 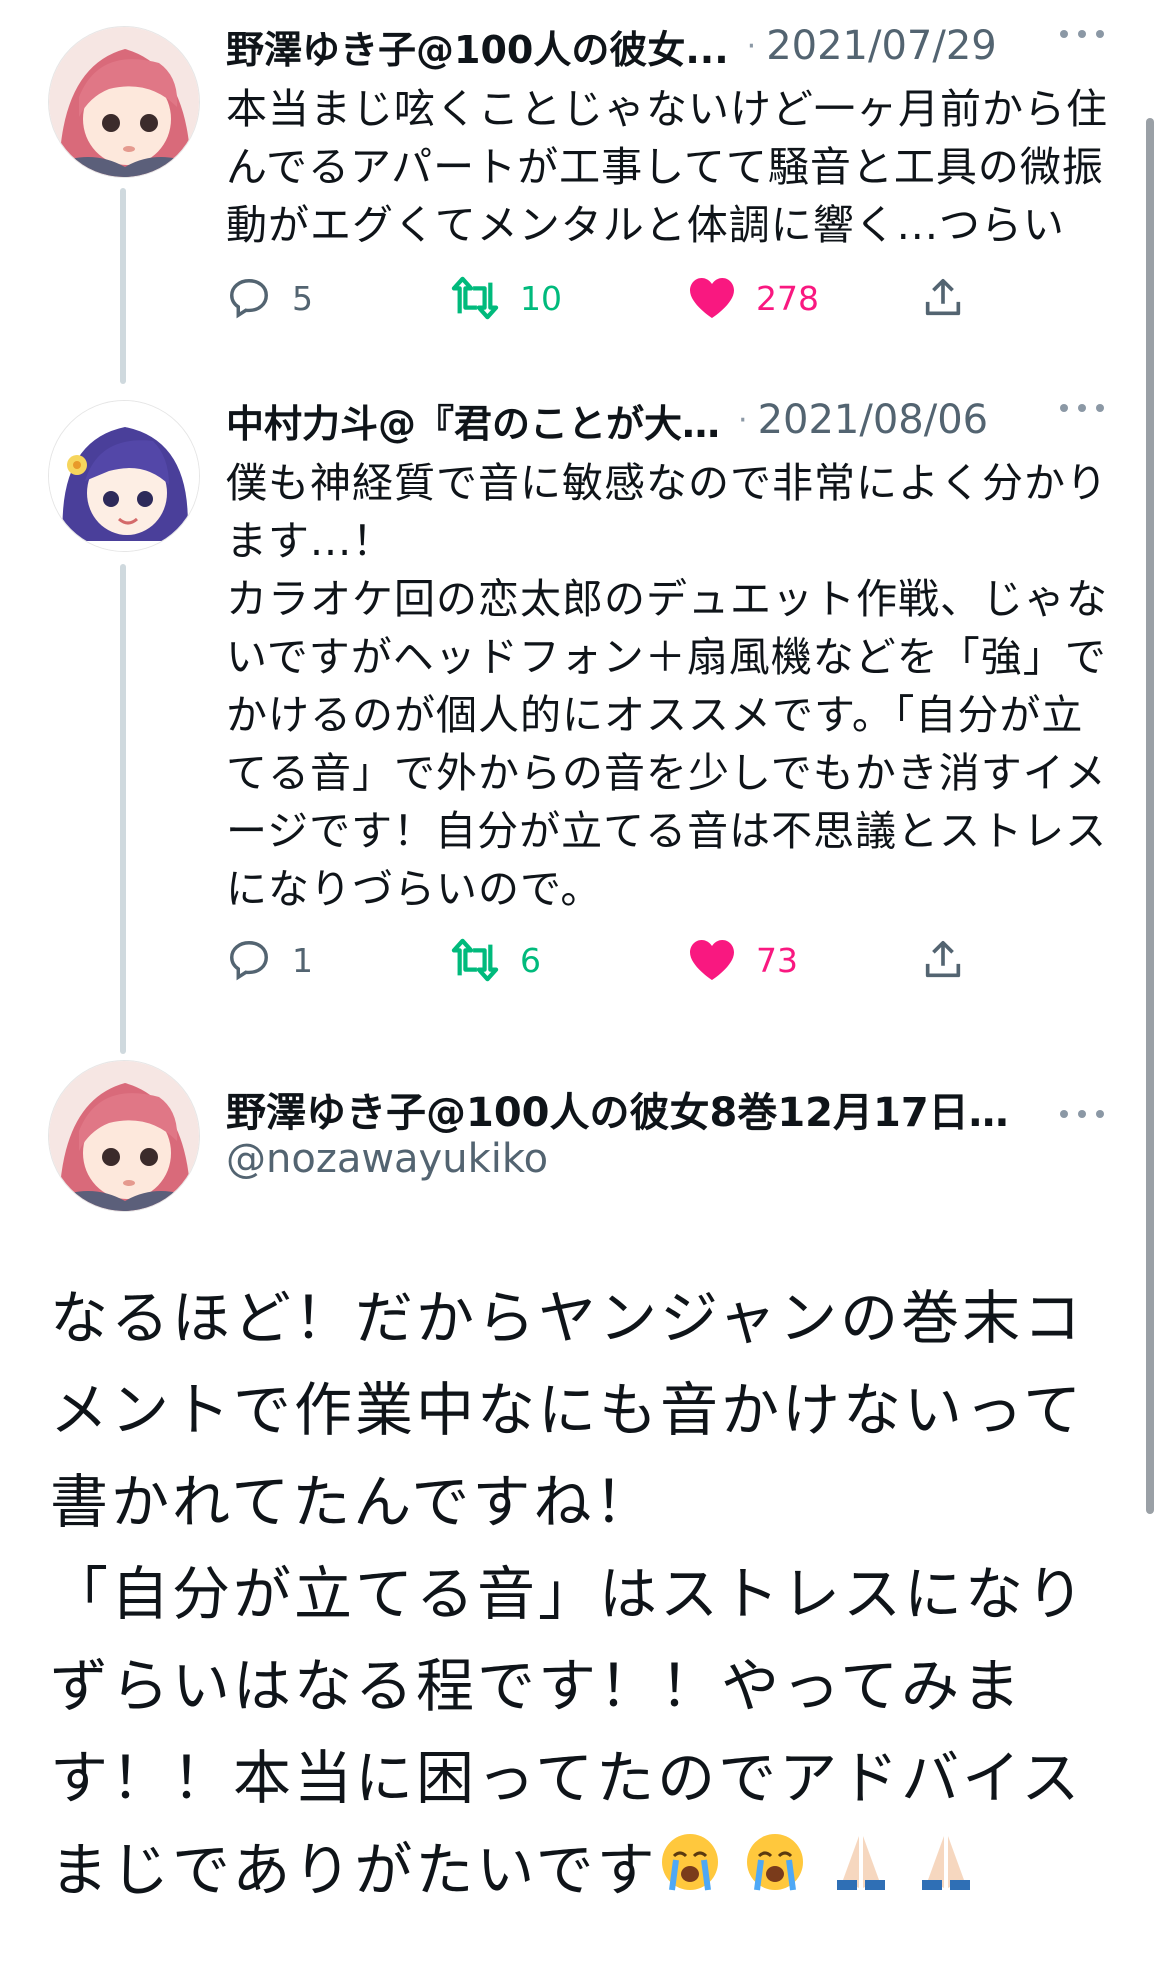 I want to click on tweet-header: 野澤ゆき子@100人の彼女... · 2021/07/29, so click(x=668, y=46).